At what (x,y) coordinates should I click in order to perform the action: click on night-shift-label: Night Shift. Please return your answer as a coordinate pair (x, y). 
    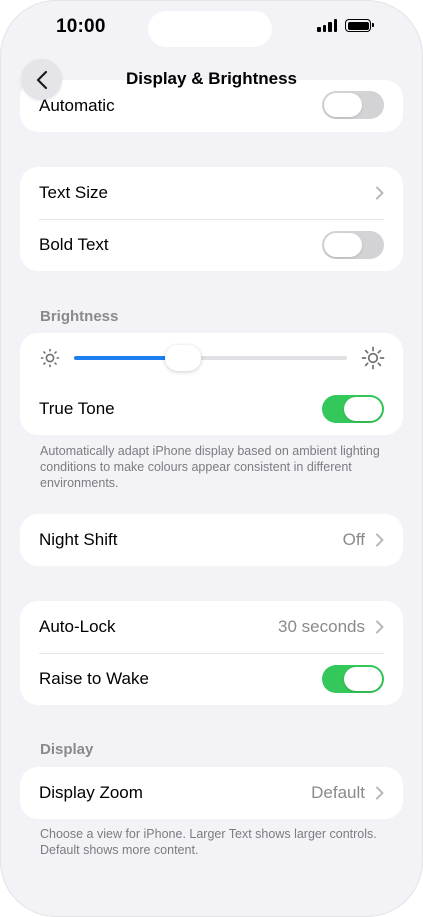
    Looking at the image, I should click on (78, 539).